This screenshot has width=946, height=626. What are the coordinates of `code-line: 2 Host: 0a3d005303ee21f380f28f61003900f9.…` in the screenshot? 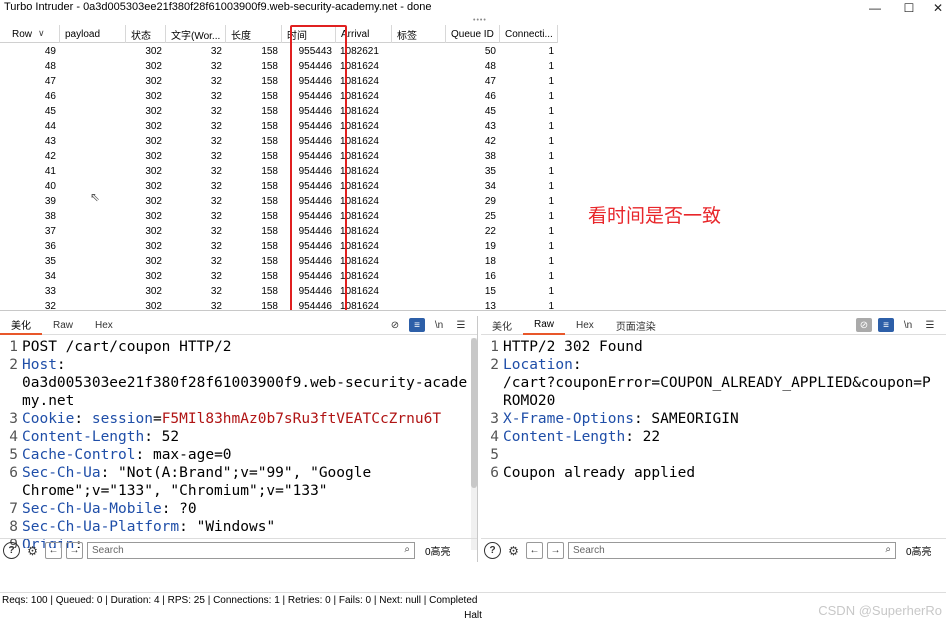 It's located at (238, 383).